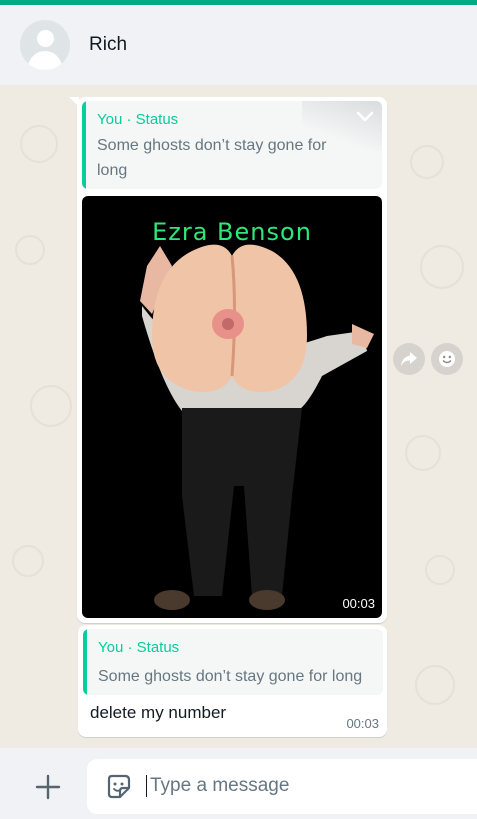 This screenshot has width=477, height=819. What do you see at coordinates (358, 603) in the screenshot?
I see `media-timestamp: 00:03` at bounding box center [358, 603].